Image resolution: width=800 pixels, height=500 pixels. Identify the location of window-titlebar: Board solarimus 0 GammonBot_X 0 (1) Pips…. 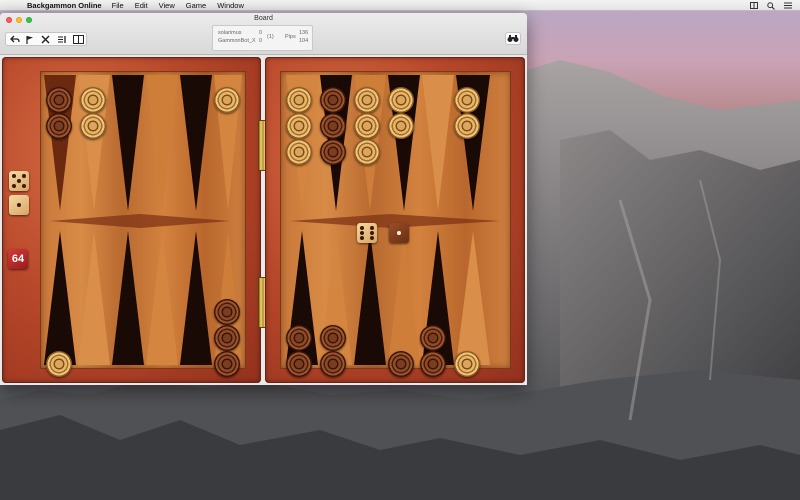
(263, 34).